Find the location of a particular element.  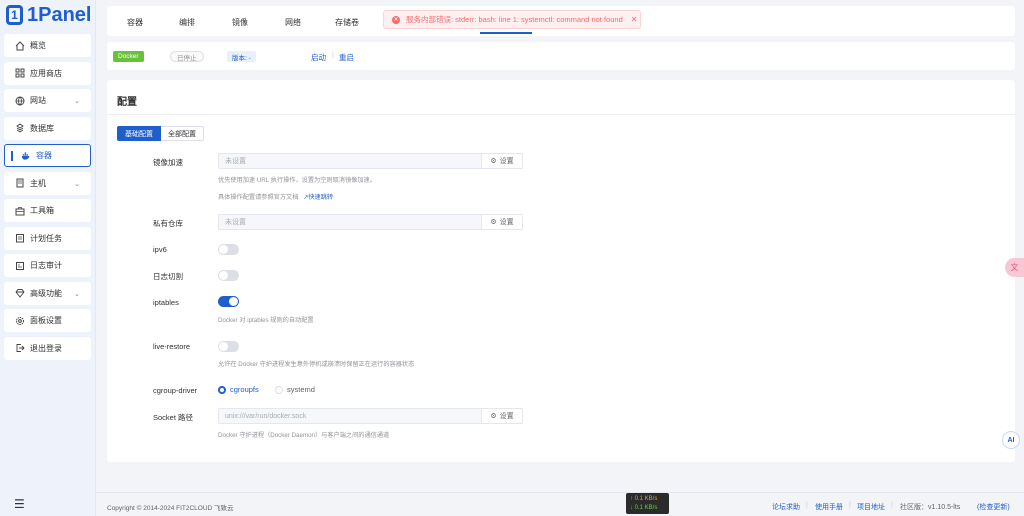

tab-networks: 网络 is located at coordinates (293, 22).